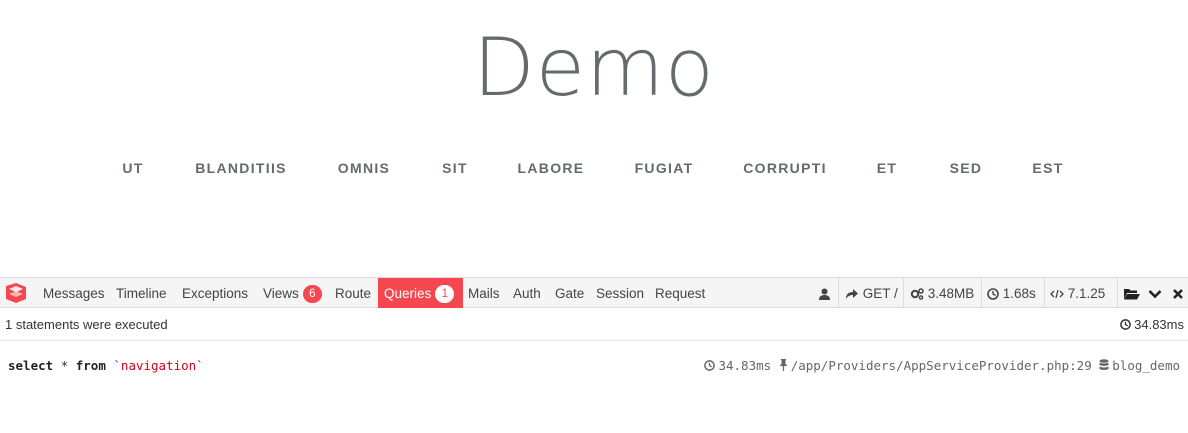 The image size is (1188, 433). I want to click on tab-label: Queries, so click(408, 293).